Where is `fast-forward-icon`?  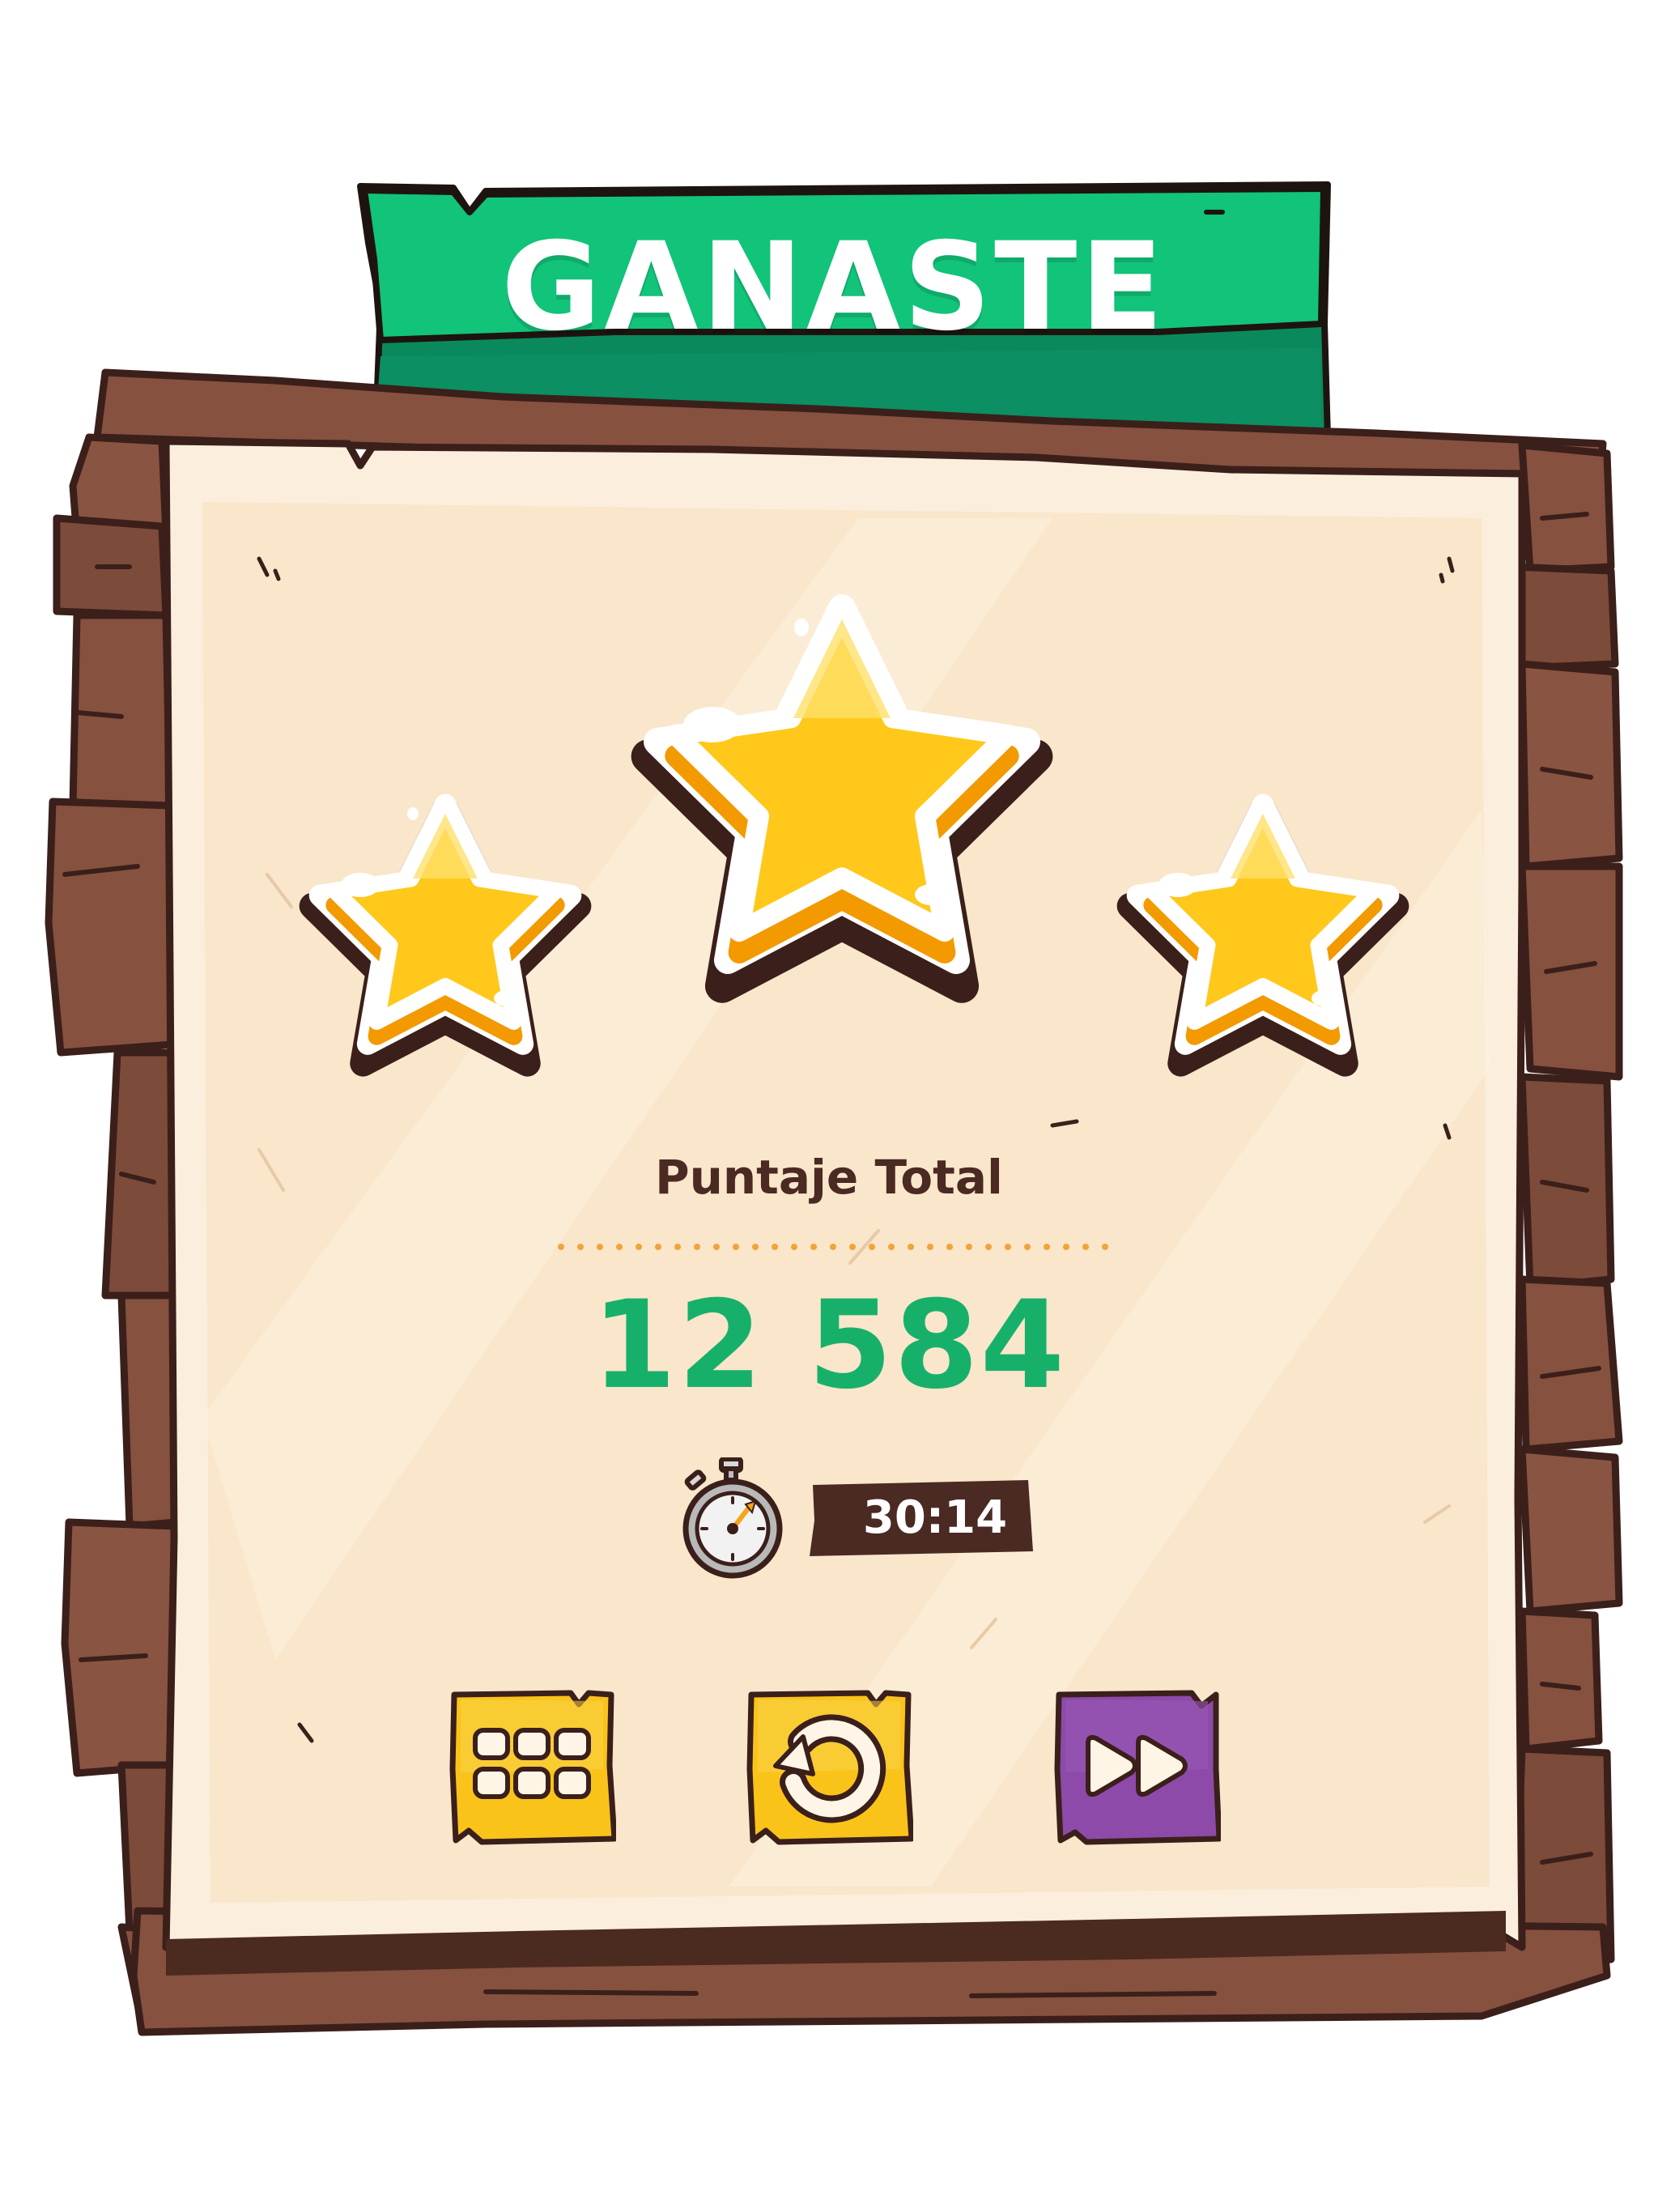
fast-forward-icon is located at coordinates (1138, 1767).